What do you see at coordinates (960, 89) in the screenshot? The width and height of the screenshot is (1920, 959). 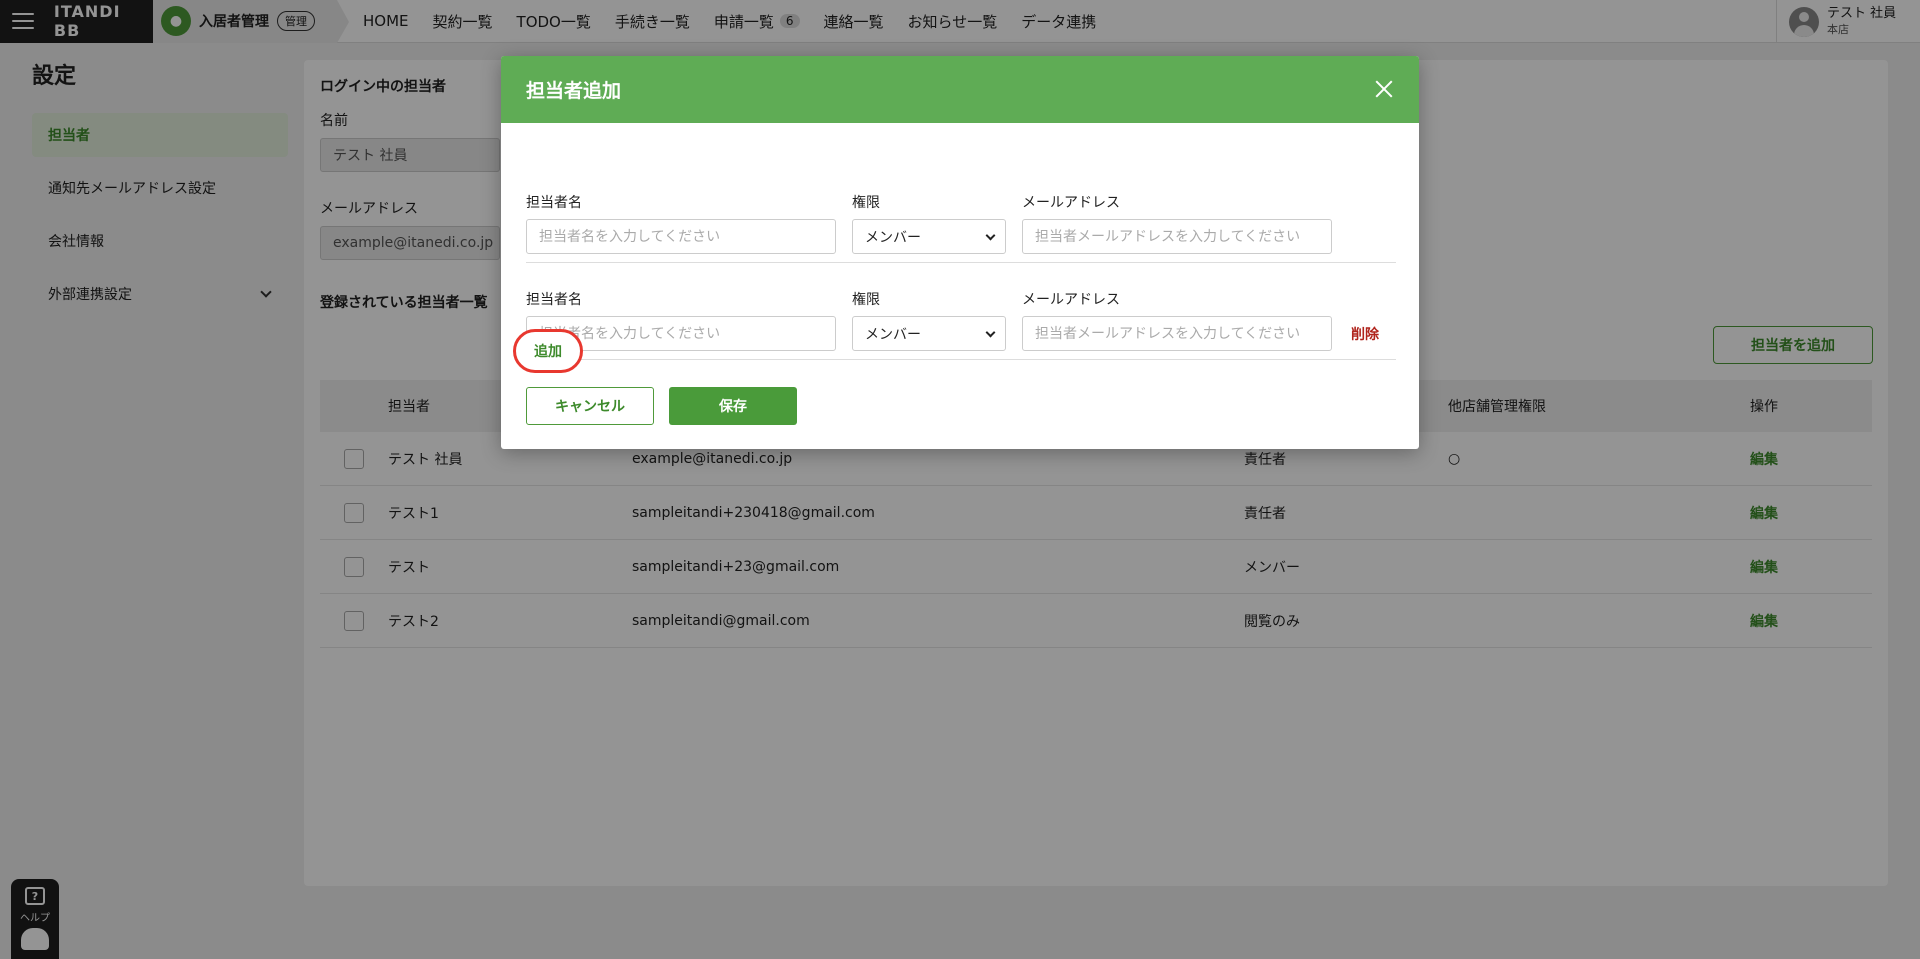 I see `modal-header: 担当者追加` at bounding box center [960, 89].